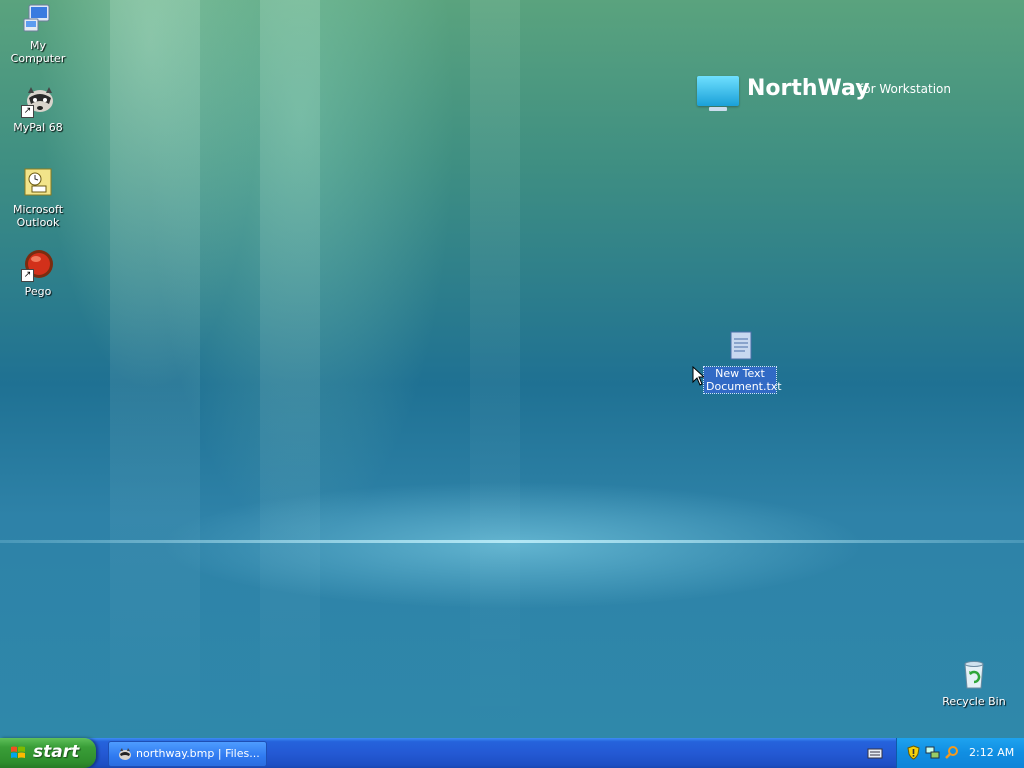 The width and height of the screenshot is (1024, 768). Describe the element at coordinates (932, 752) in the screenshot. I see `network-icon` at that location.